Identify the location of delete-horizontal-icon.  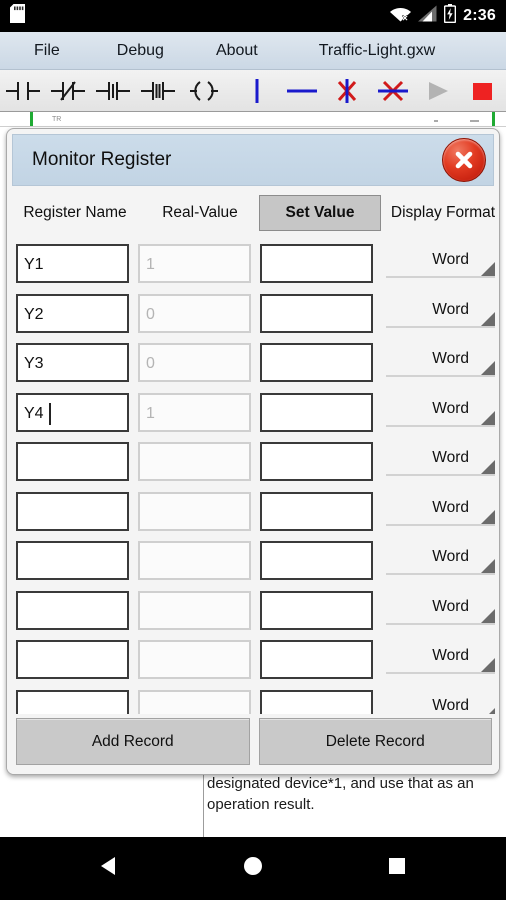
(392, 91).